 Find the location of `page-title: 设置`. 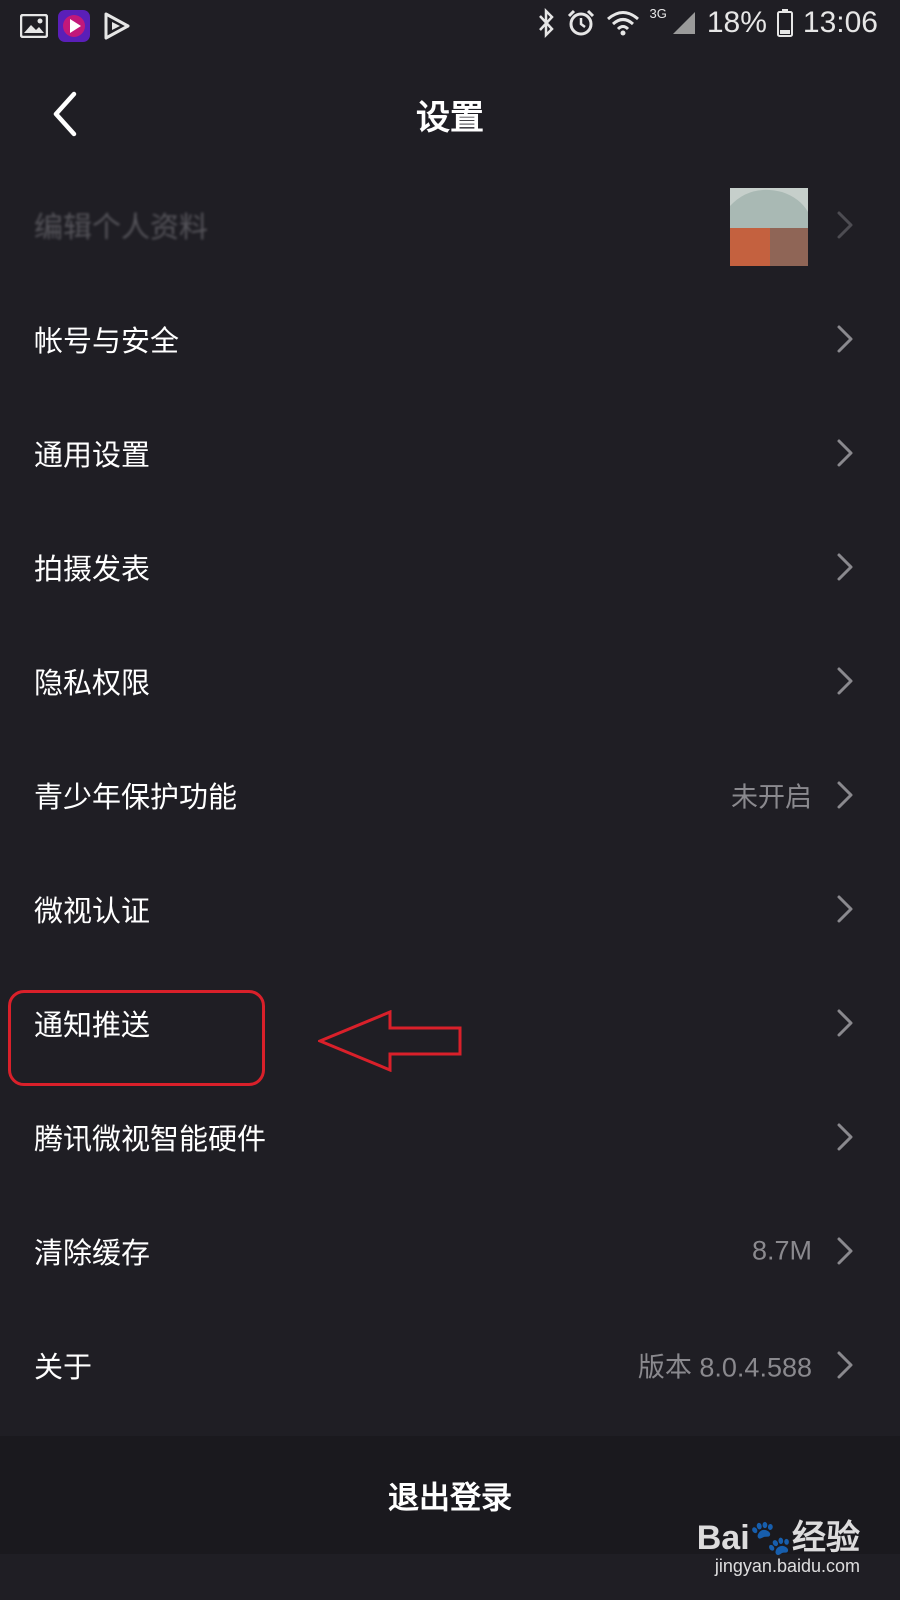

page-title: 设置 is located at coordinates (450, 118).